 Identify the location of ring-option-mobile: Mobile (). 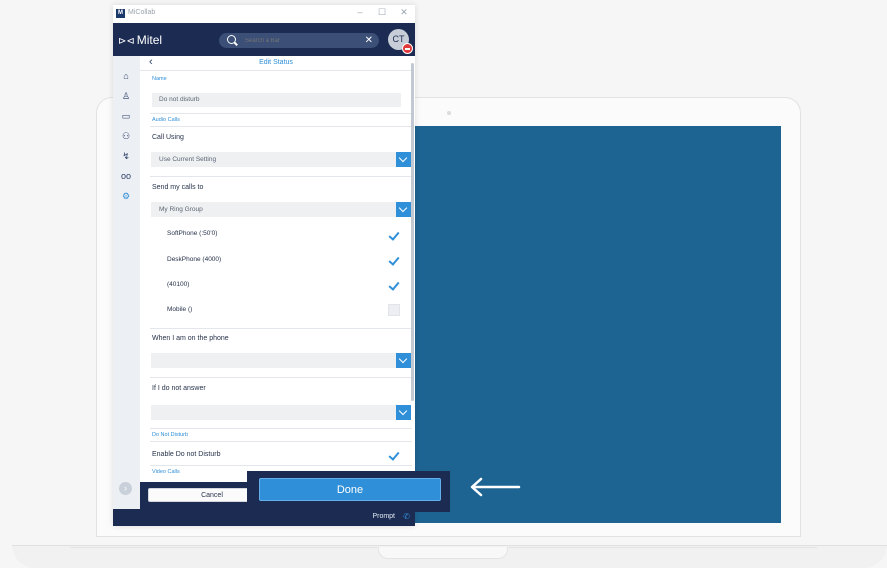
(180, 309).